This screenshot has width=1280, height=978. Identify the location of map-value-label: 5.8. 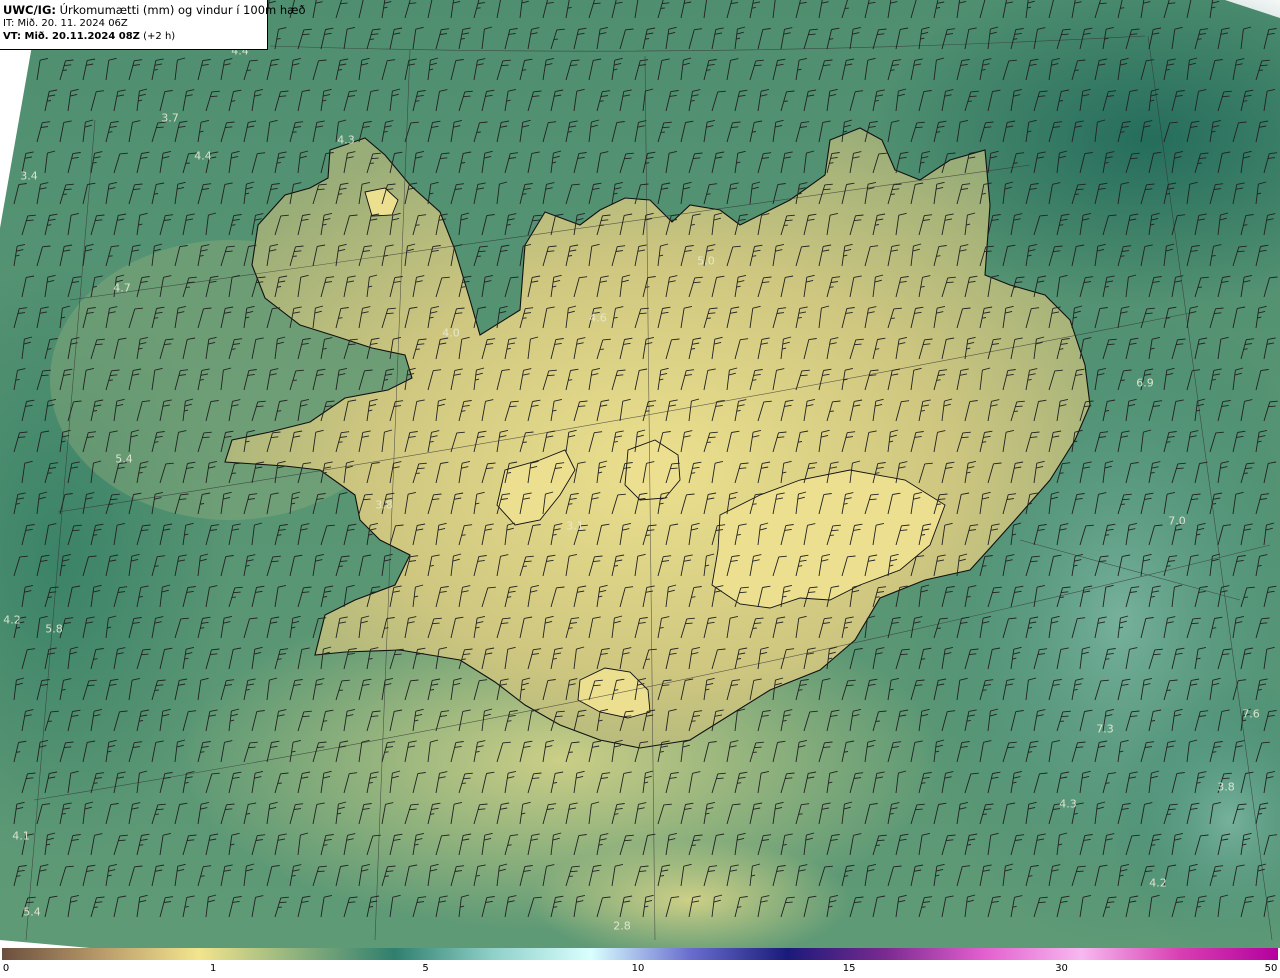
(54, 629).